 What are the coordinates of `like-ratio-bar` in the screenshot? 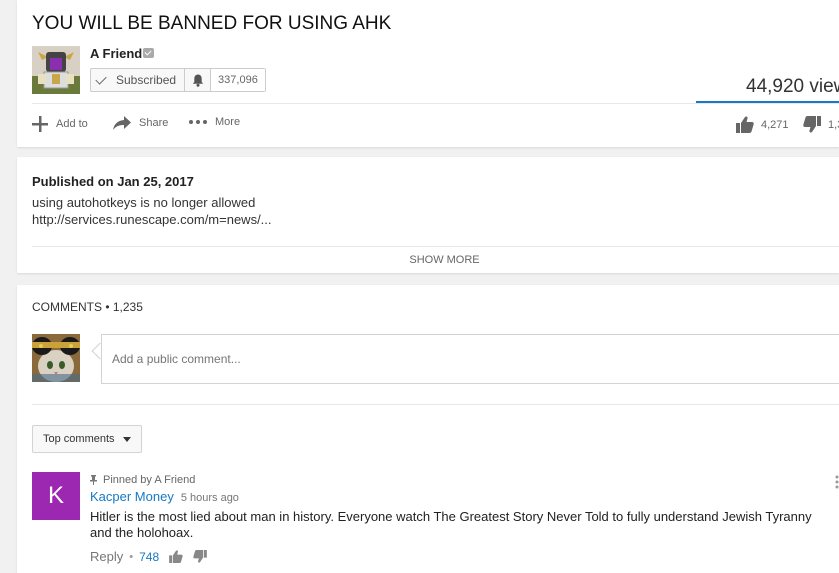 It's located at (767, 102).